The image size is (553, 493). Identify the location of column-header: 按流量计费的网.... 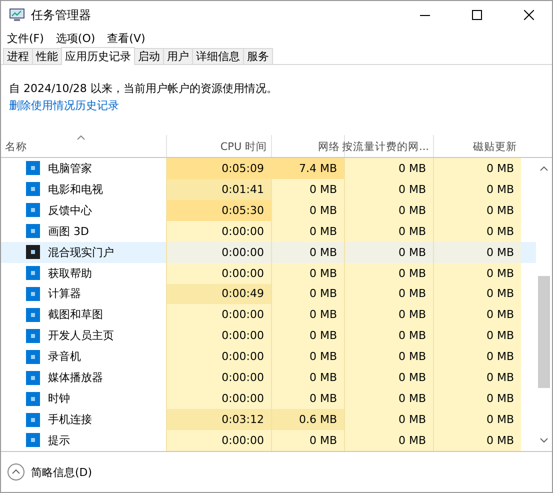
(388, 146).